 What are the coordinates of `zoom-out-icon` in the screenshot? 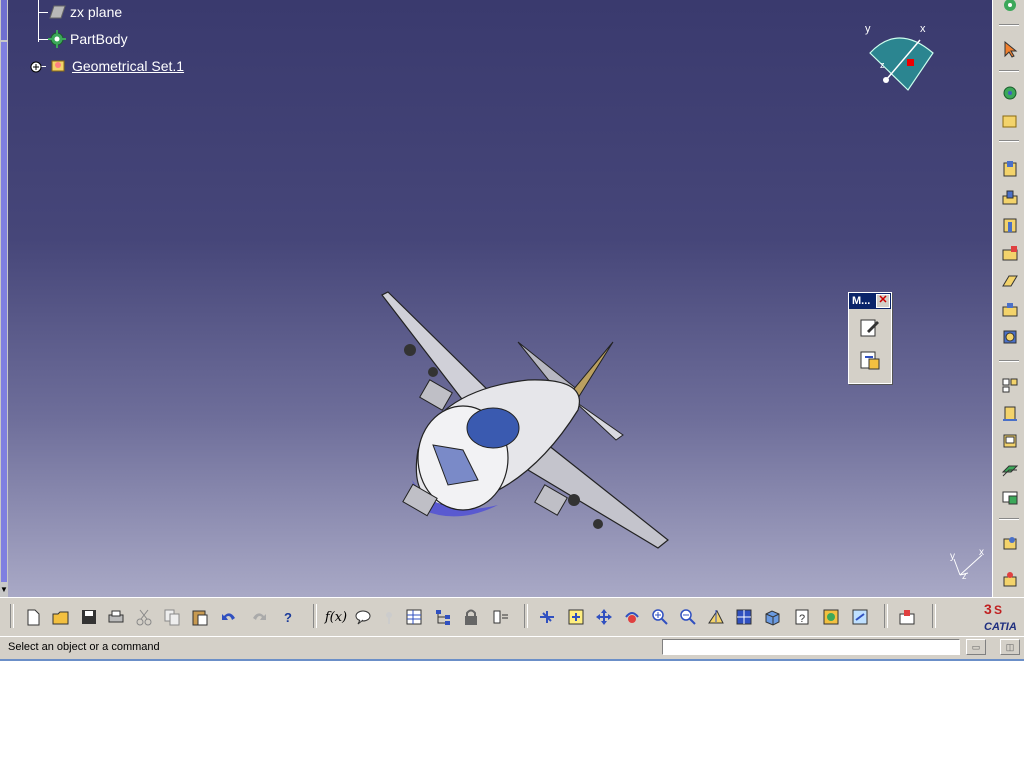 It's located at (688, 617).